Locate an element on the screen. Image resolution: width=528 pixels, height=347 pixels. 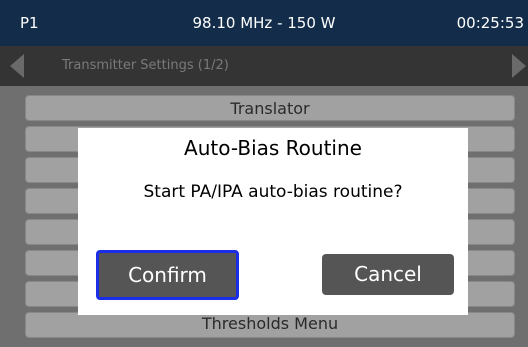
dialog-message: Start PA/IPA auto-bias routine? is located at coordinates (273, 192).